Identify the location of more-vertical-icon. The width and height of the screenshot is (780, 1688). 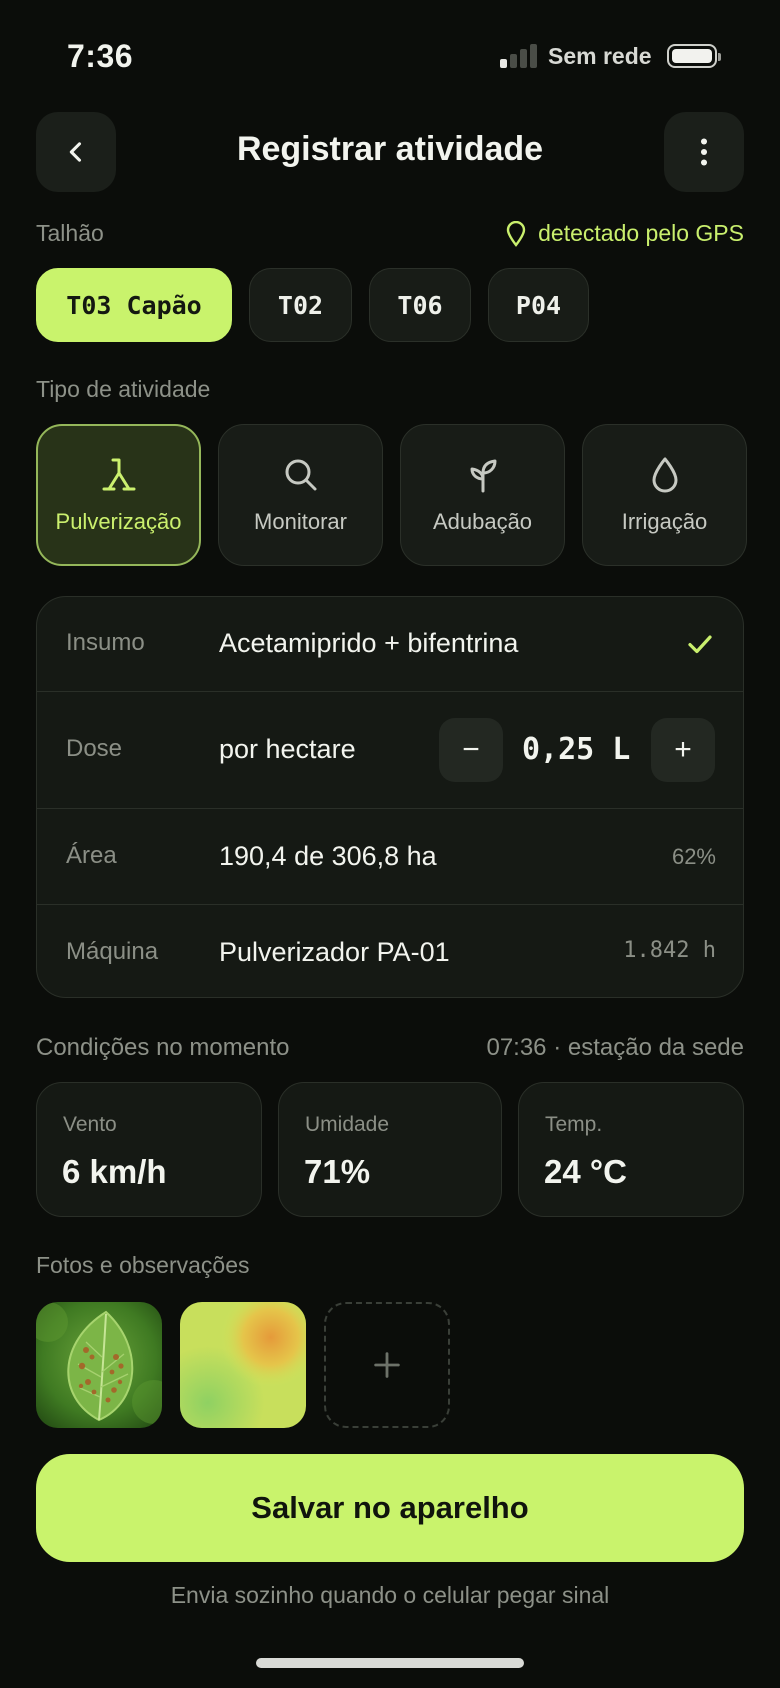
(704, 152).